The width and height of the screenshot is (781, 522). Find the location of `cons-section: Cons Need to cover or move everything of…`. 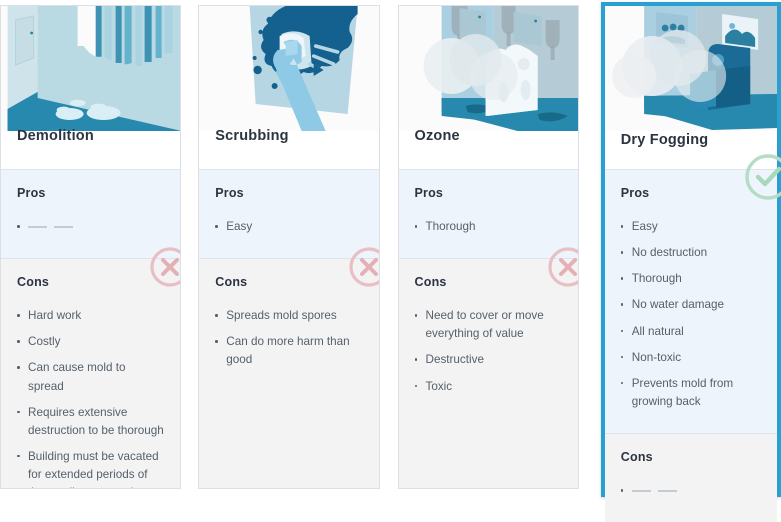

cons-section: Cons Need to cover or move everything of… is located at coordinates (488, 367).